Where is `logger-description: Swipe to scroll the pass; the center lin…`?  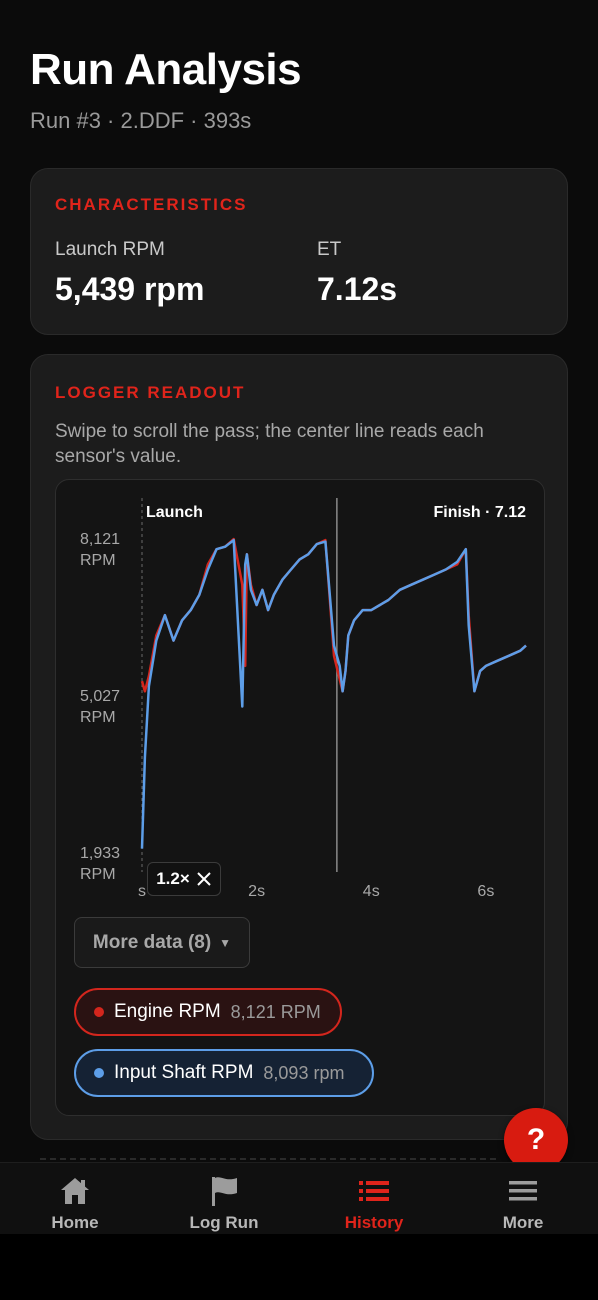 logger-description: Swipe to scroll the pass; the center lin… is located at coordinates (269, 444).